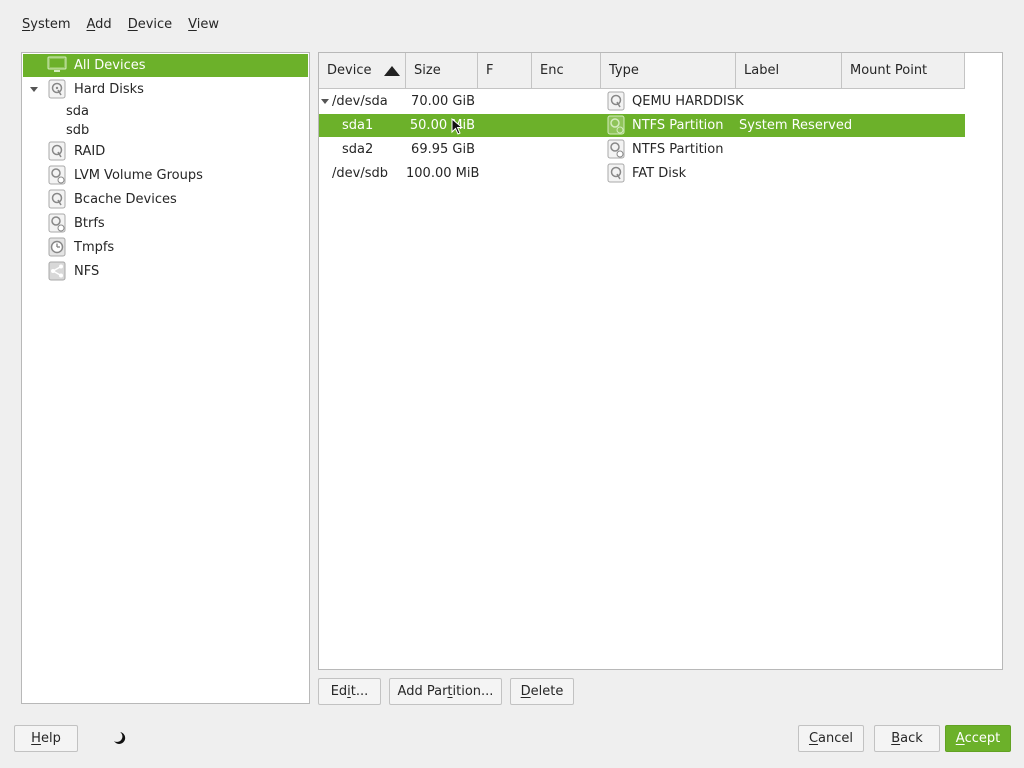  What do you see at coordinates (339, 691) in the screenshot?
I see `button-label: Ed` at bounding box center [339, 691].